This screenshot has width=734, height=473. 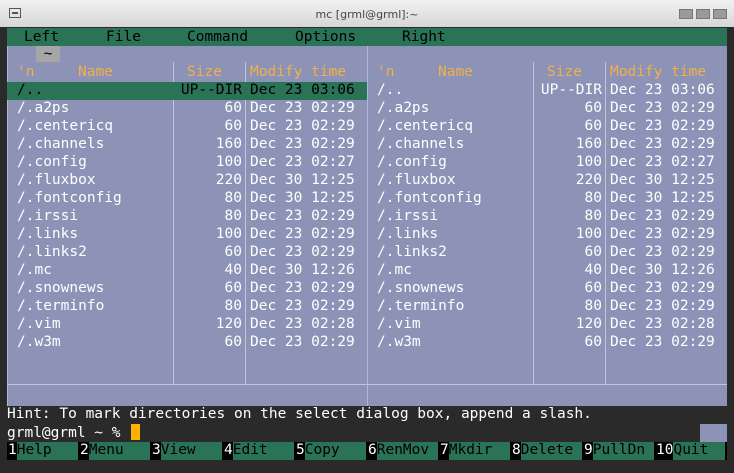 I want to click on fkey-number: 1, so click(x=12, y=450).